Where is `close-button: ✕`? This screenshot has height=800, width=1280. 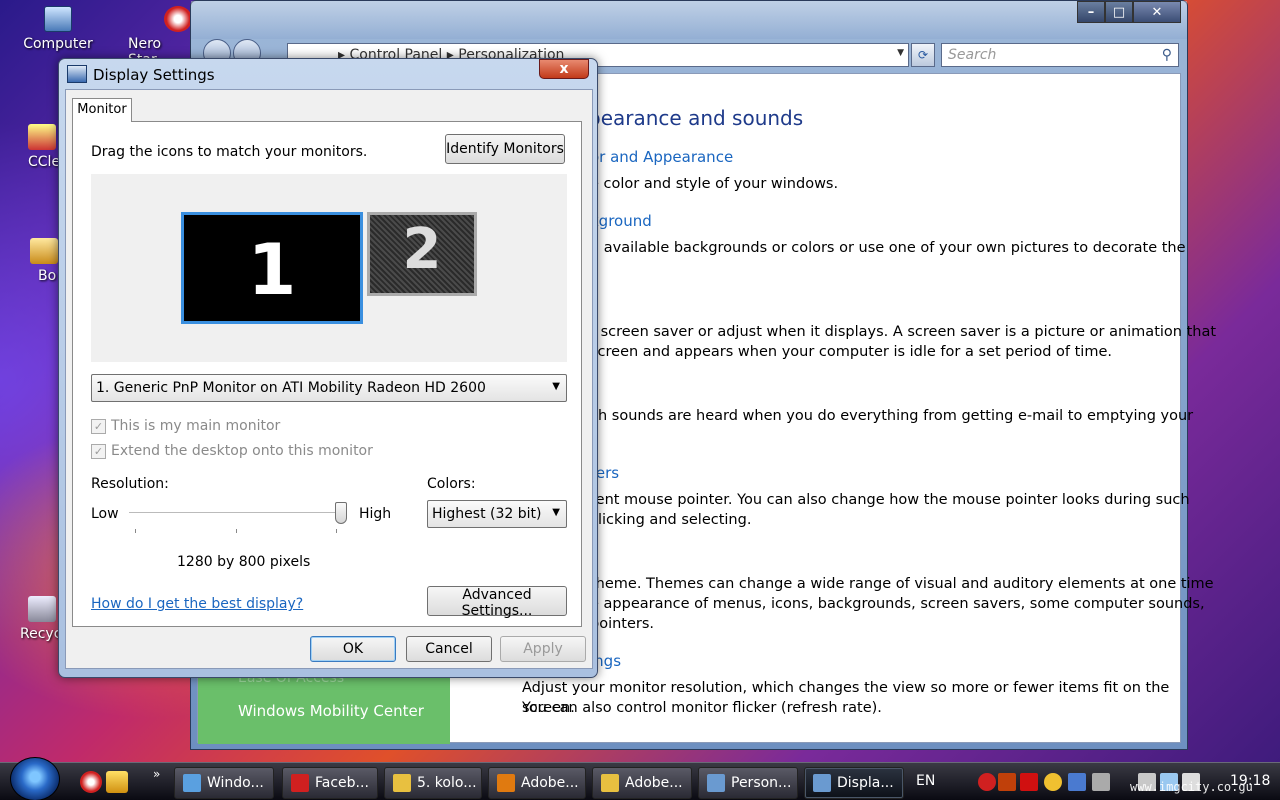 close-button: ✕ is located at coordinates (1157, 12).